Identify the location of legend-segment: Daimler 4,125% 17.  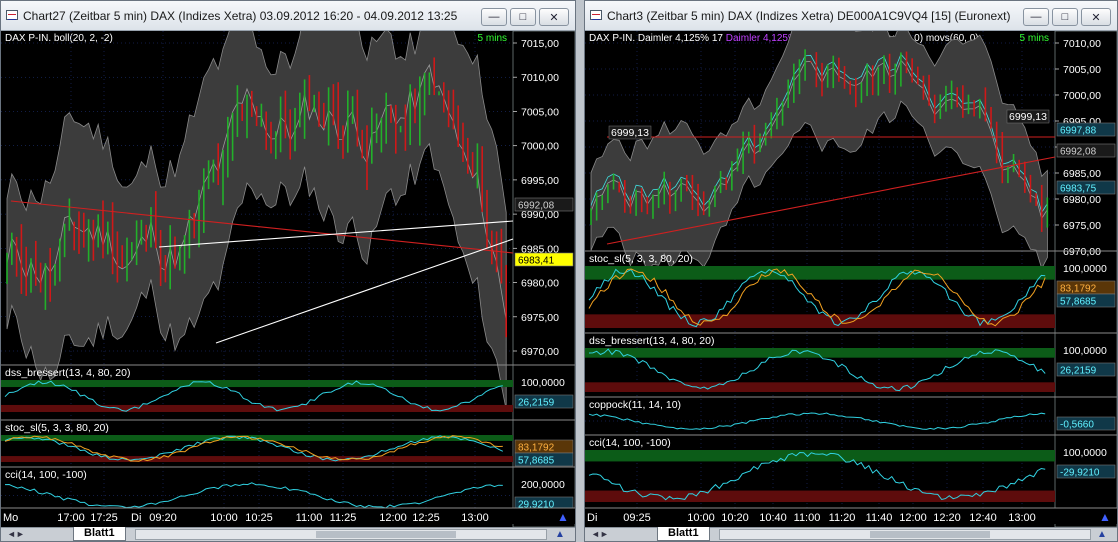
(679, 38).